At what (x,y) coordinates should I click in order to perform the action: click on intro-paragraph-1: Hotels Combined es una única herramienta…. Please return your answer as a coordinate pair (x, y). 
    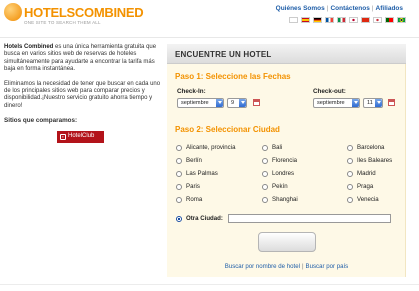
    Looking at the image, I should click on (80, 58).